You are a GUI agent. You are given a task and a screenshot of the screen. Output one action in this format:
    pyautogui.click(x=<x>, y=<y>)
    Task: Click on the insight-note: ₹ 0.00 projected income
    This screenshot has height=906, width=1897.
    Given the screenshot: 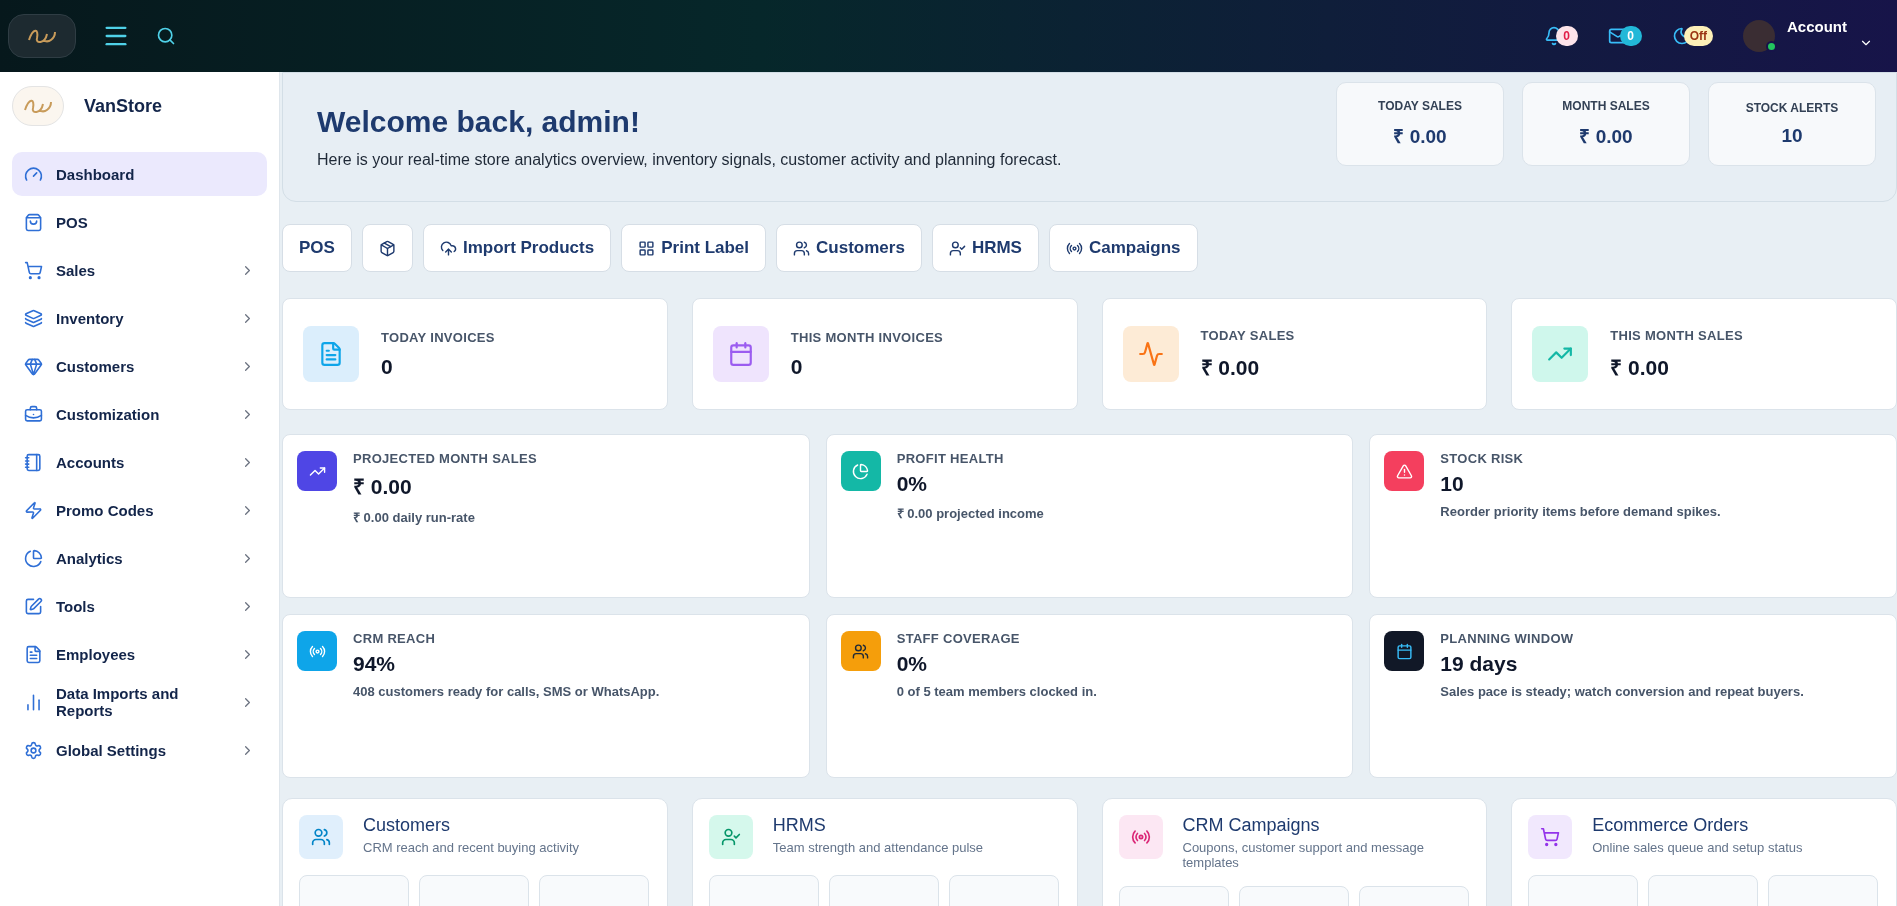 What is the action you would take?
    pyautogui.click(x=970, y=513)
    